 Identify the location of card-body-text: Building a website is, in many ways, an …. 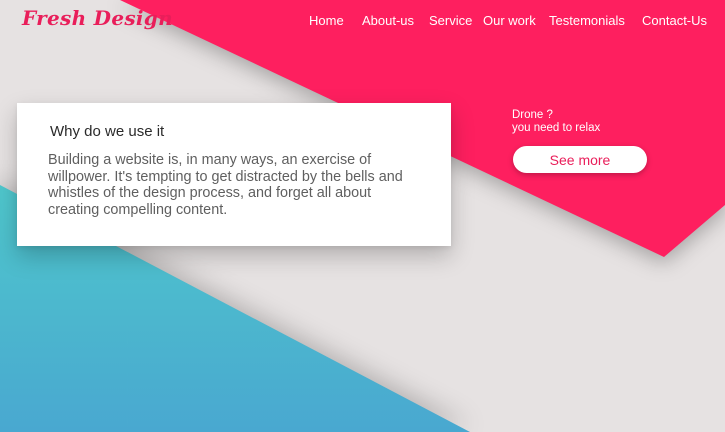
(225, 185).